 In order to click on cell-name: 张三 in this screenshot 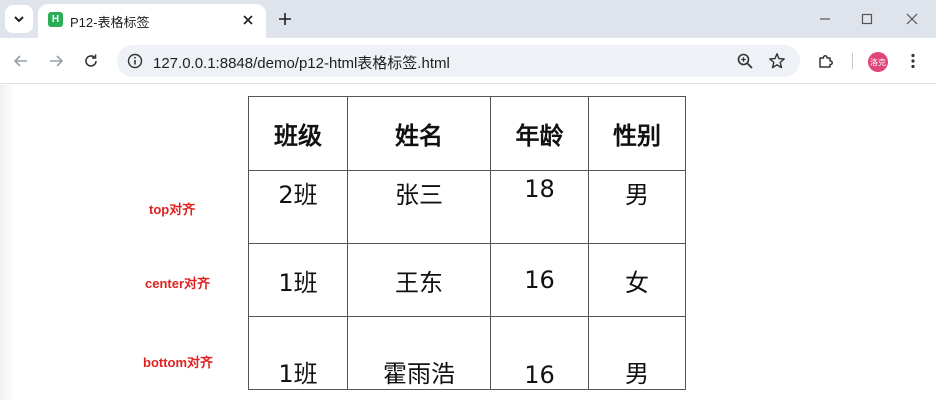, I will do `click(419, 207)`.